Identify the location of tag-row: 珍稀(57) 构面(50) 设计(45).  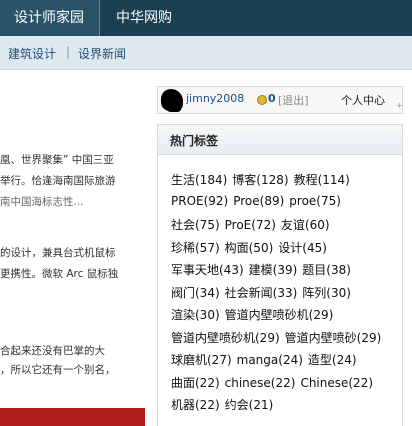
(251, 247).